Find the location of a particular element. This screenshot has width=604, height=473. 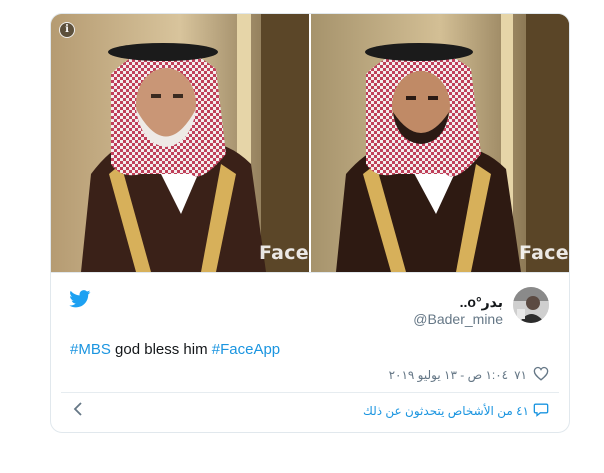

chevron-left-icon is located at coordinates (78, 411).